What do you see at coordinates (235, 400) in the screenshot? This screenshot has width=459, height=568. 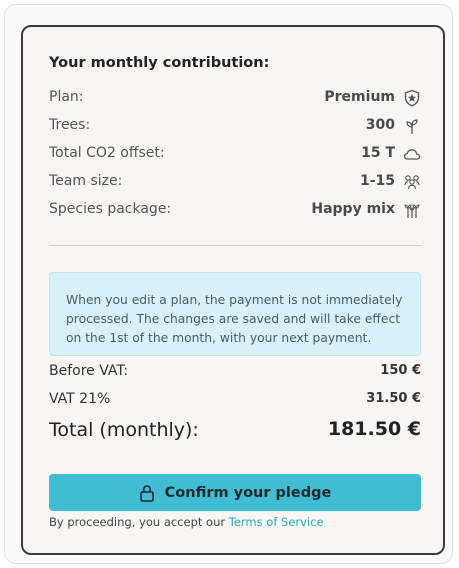 I see `vat-row: VAT 21% 31.50 €` at bounding box center [235, 400].